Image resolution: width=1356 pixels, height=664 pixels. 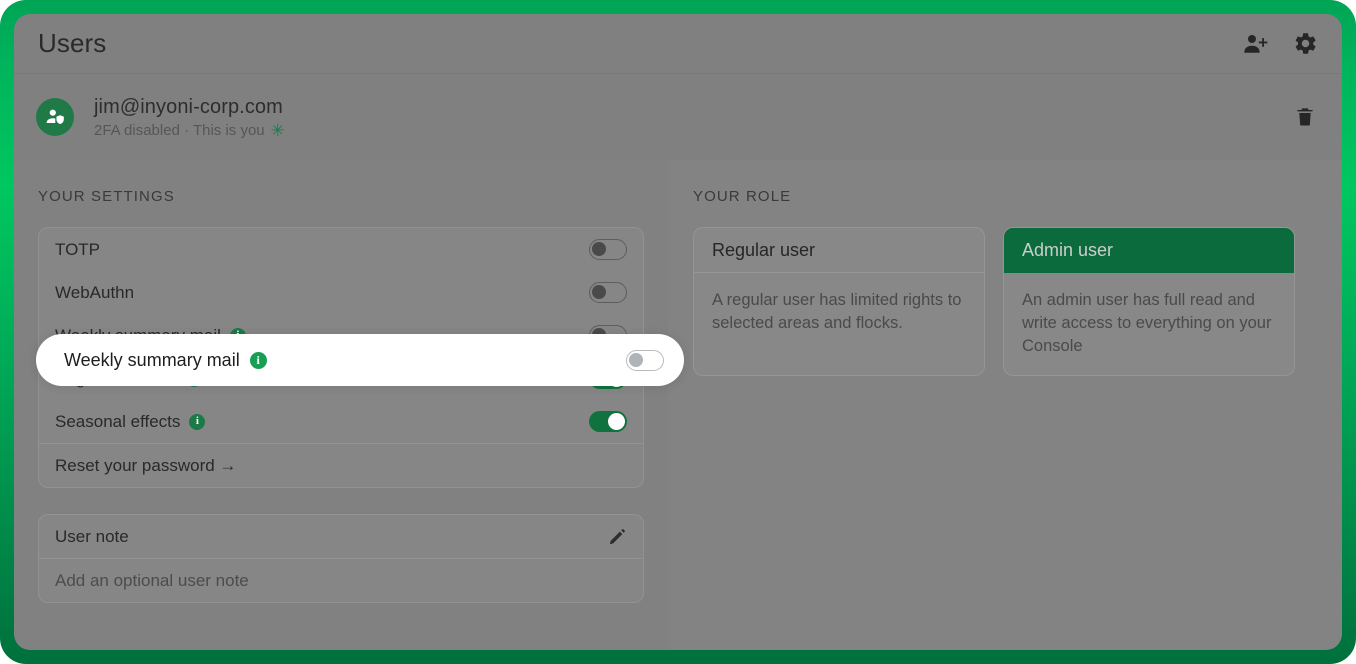 I want to click on user-note-card: User note Add an optional user note, so click(x=341, y=558).